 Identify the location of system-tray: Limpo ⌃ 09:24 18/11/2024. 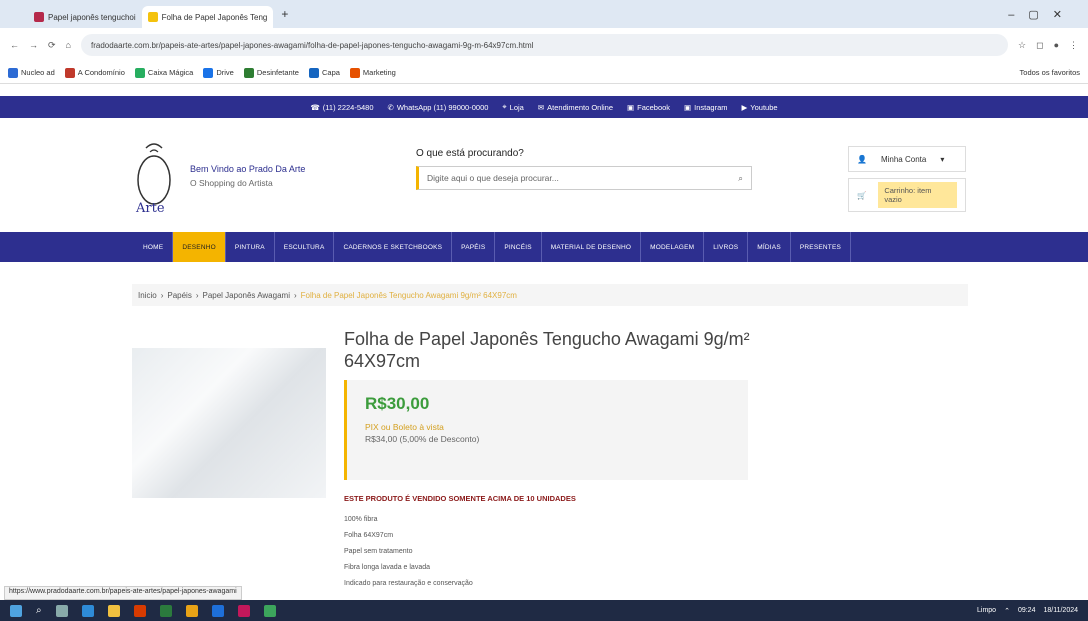
(1027, 611).